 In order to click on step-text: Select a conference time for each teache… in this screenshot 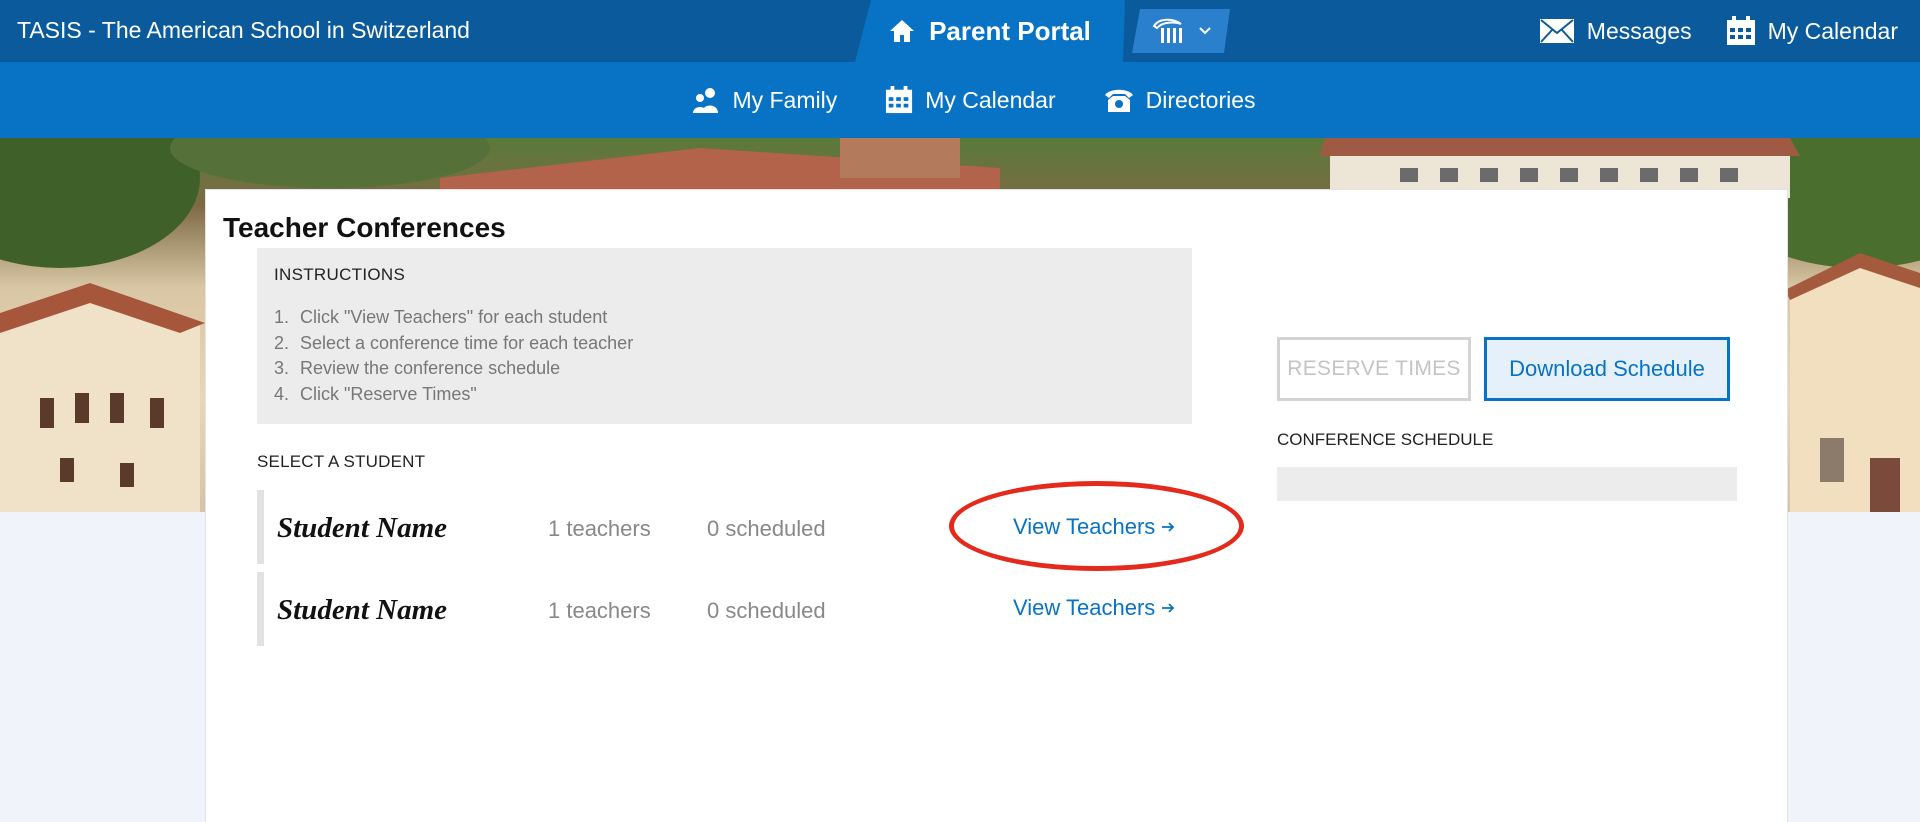, I will do `click(467, 342)`.